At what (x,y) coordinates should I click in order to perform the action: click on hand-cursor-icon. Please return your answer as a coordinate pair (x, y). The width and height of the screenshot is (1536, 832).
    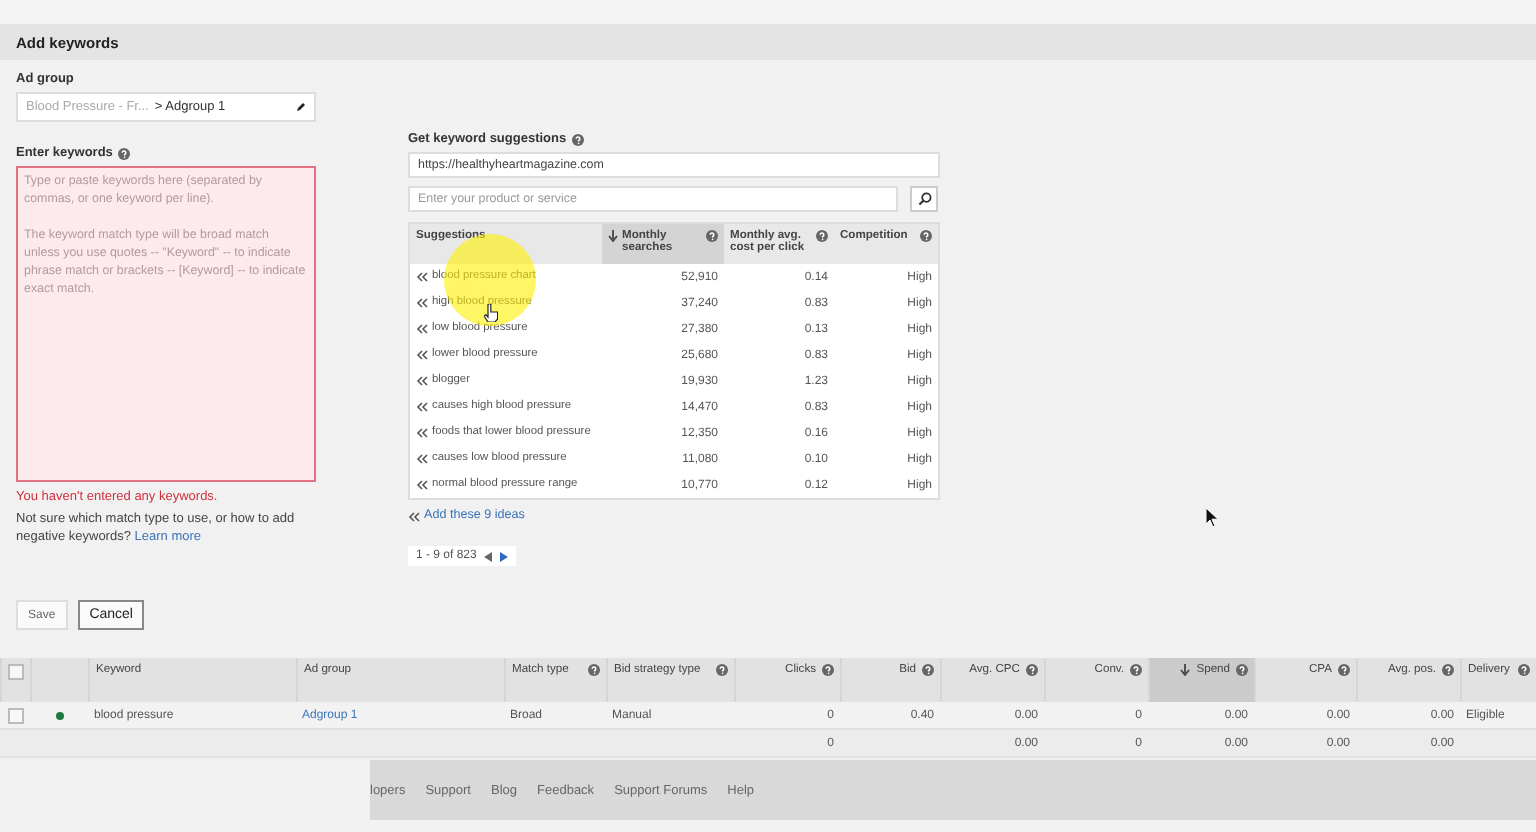
    Looking at the image, I should click on (491, 313).